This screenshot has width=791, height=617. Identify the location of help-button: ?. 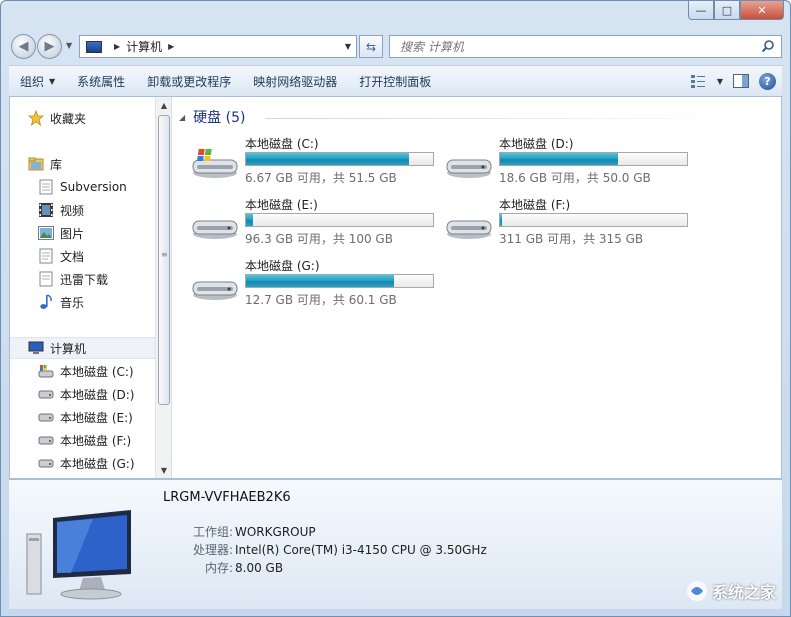
(767, 81).